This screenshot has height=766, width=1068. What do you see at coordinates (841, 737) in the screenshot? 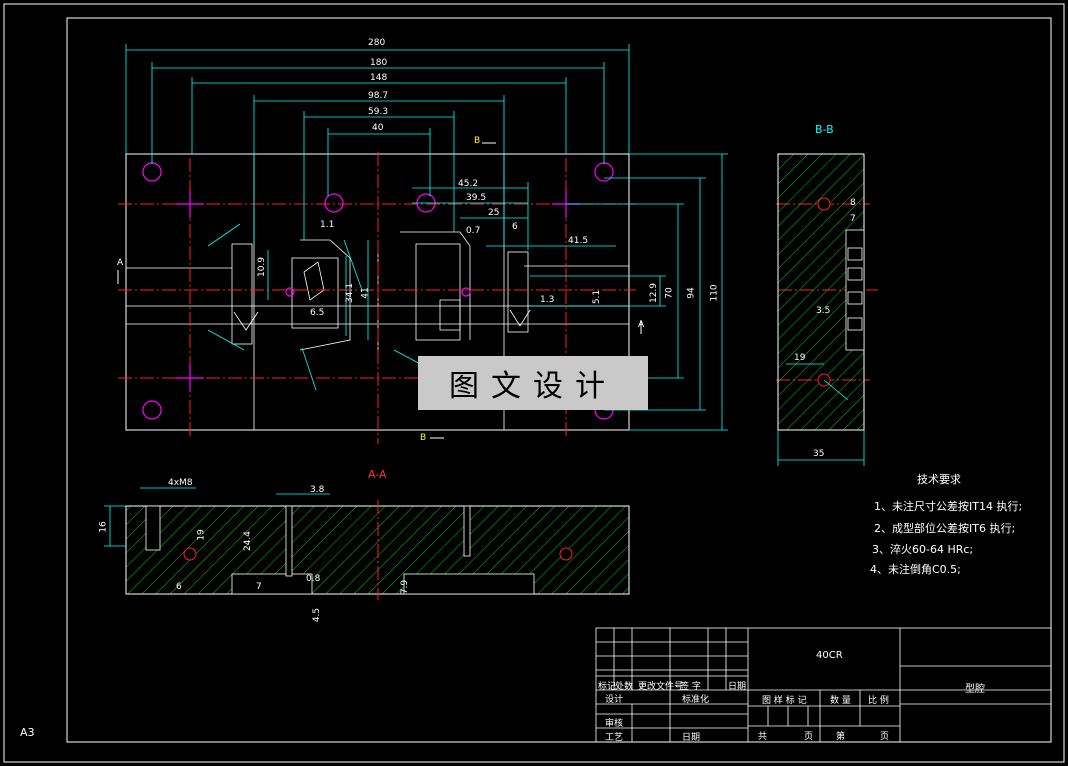
I see `tb-no: 第` at bounding box center [841, 737].